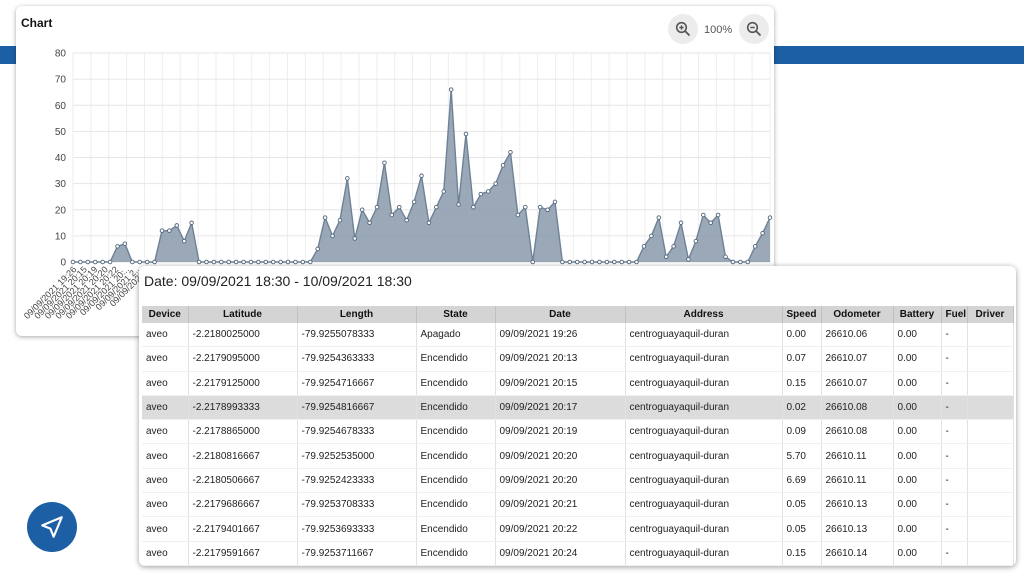  I want to click on column-header-odometer: Odometer, so click(857, 314).